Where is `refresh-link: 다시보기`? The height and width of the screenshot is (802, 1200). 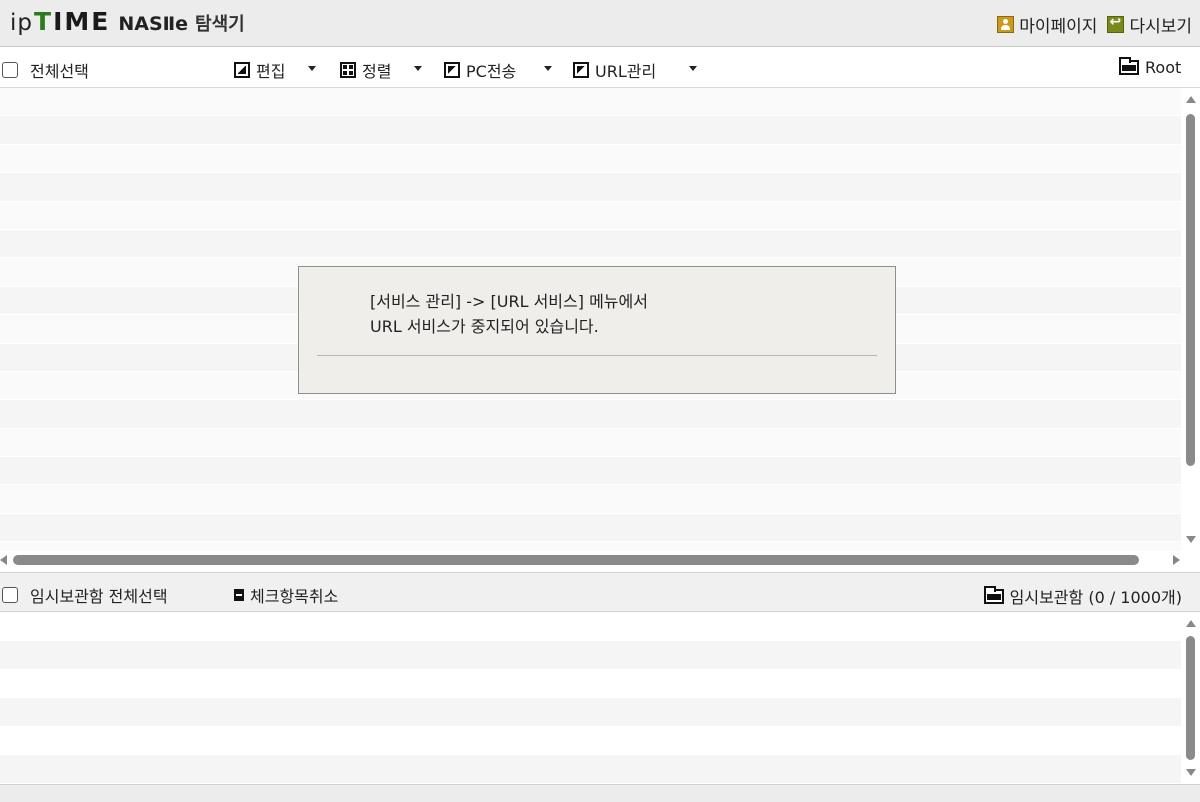
refresh-link: 다시보기 is located at coordinates (1149, 24).